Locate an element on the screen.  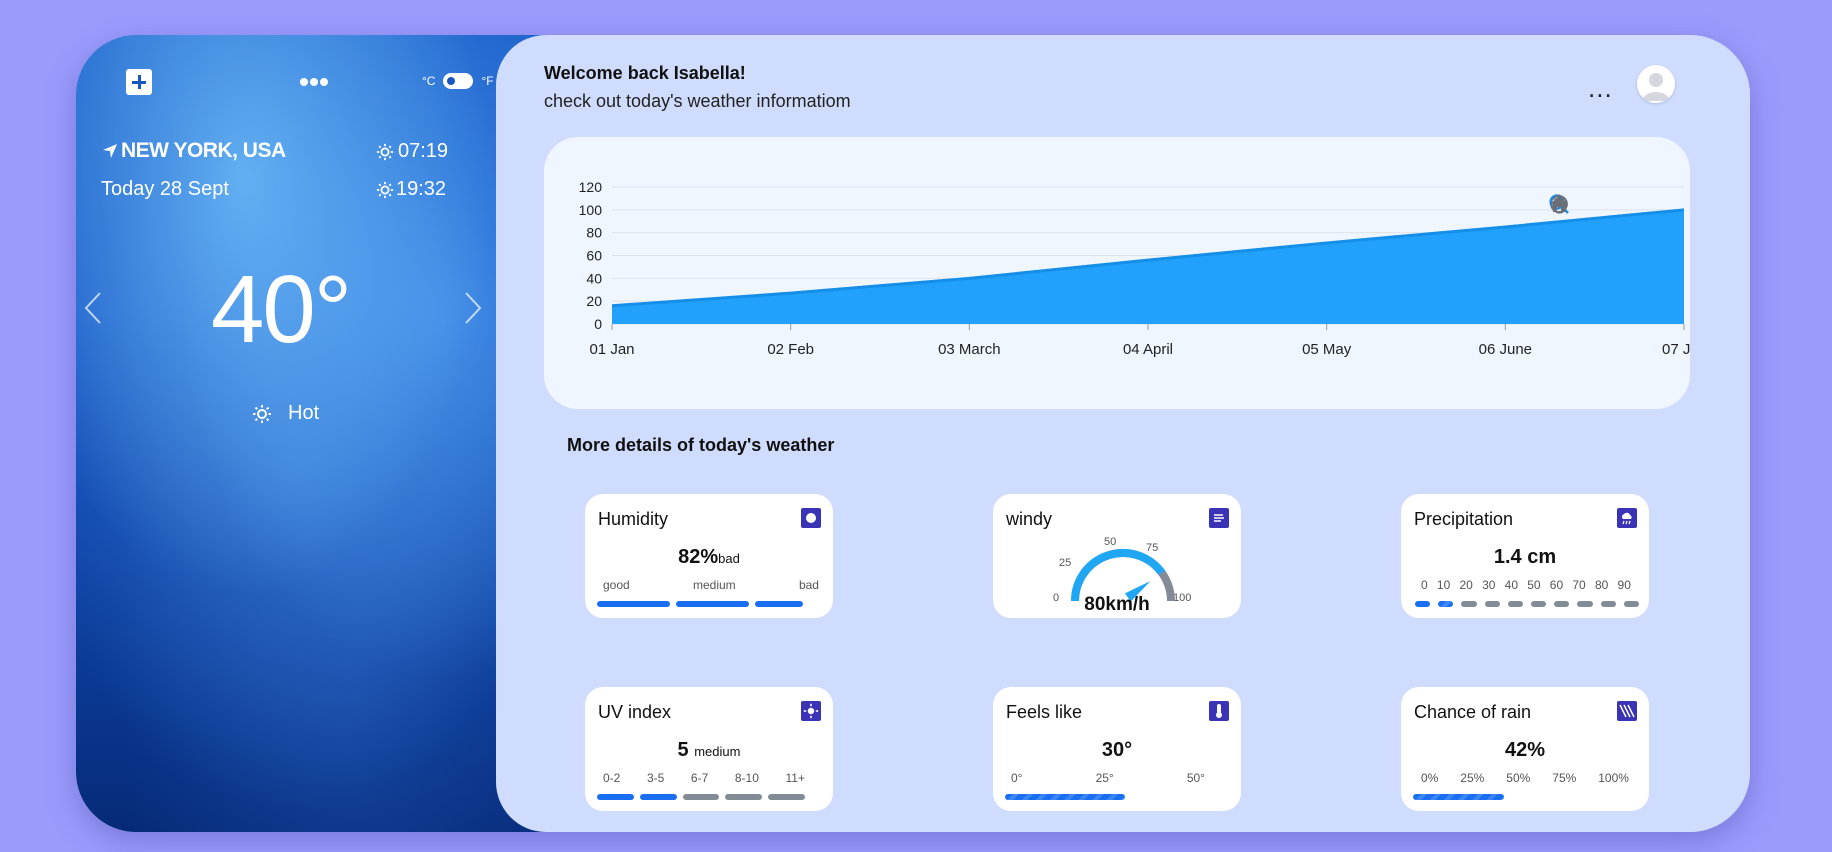
humidity-level-bars is located at coordinates (700, 604).